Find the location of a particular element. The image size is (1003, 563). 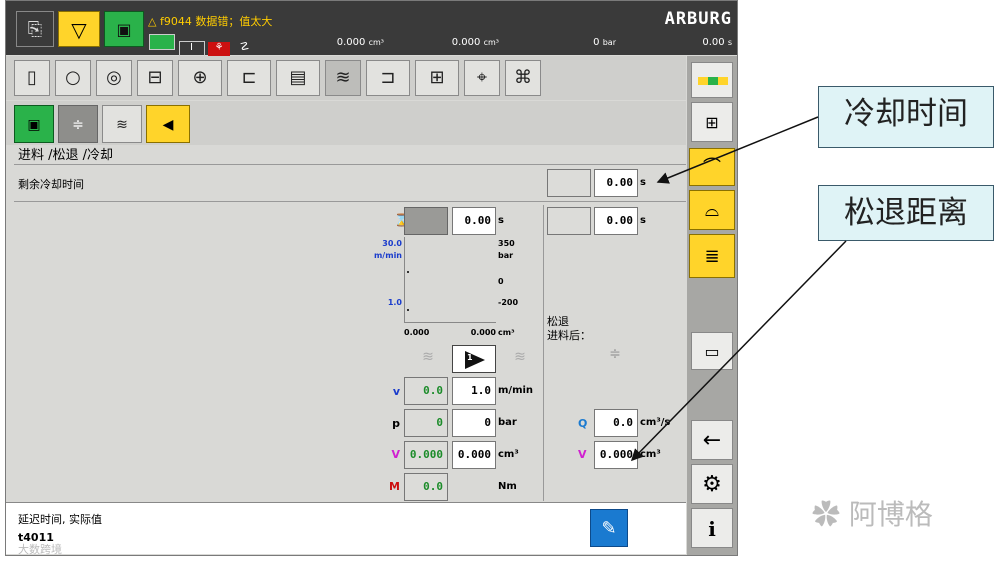

watermark-right: ✿ 阿博格 is located at coordinates (872, 514).